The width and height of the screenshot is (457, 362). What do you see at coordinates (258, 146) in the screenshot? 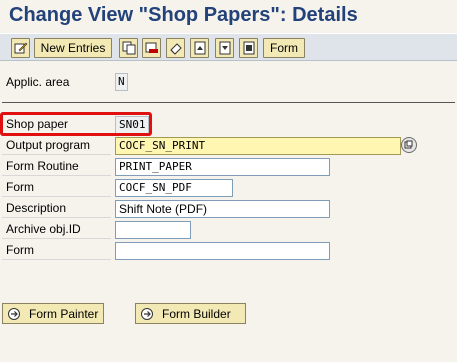
I see `output-program-field: COCF_SN_PRINT` at bounding box center [258, 146].